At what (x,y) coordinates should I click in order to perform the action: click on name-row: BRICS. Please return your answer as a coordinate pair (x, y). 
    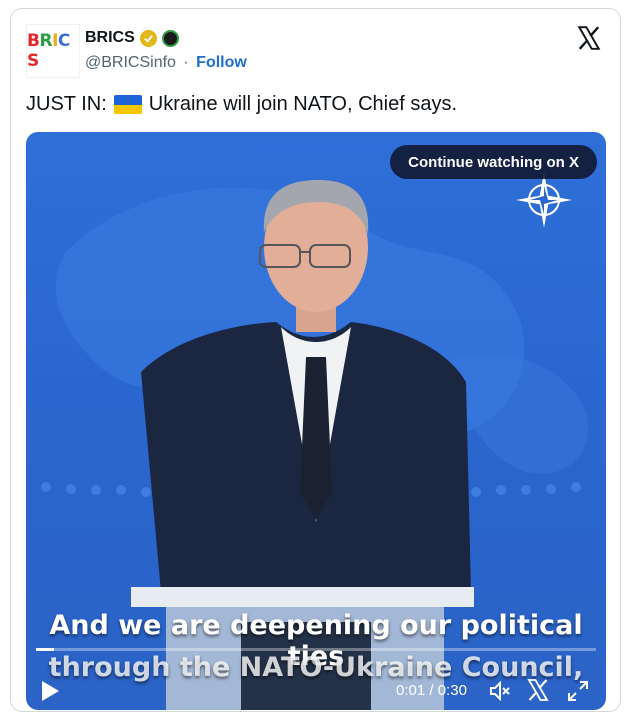
    Looking at the image, I should click on (132, 38).